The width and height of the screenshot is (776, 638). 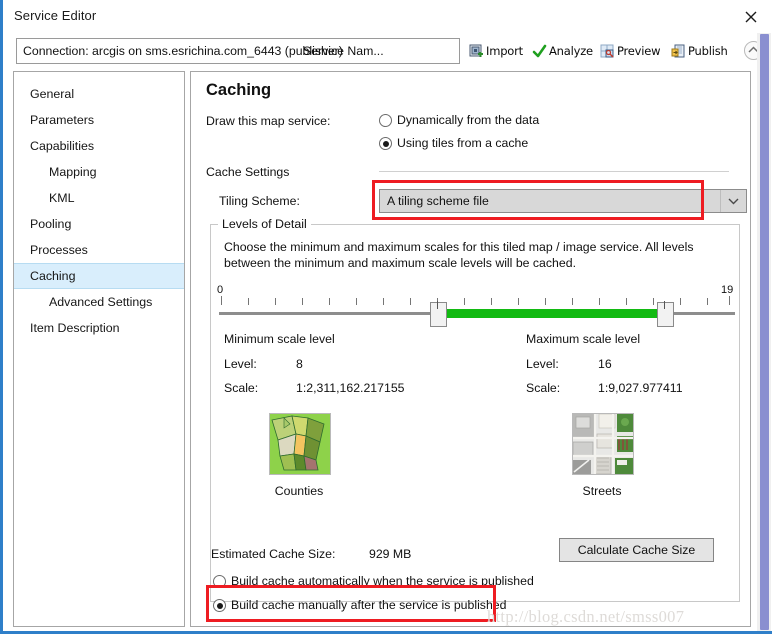 I want to click on close-icon, so click(x=751, y=17).